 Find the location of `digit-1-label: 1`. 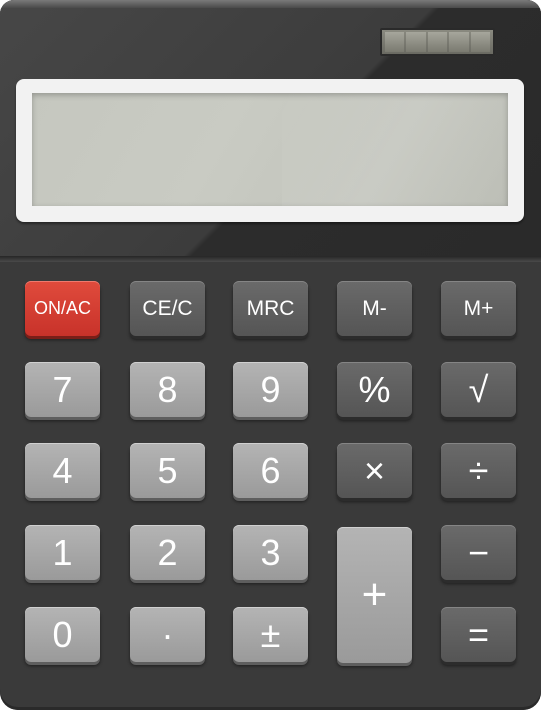

digit-1-label: 1 is located at coordinates (62, 552).